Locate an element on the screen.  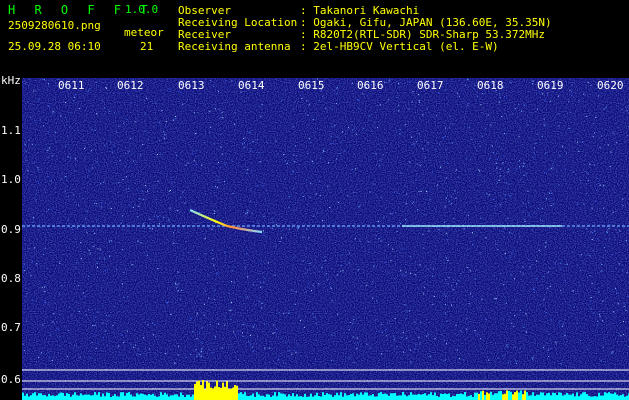
app-version: 1.0.0 is located at coordinates (142, 9).